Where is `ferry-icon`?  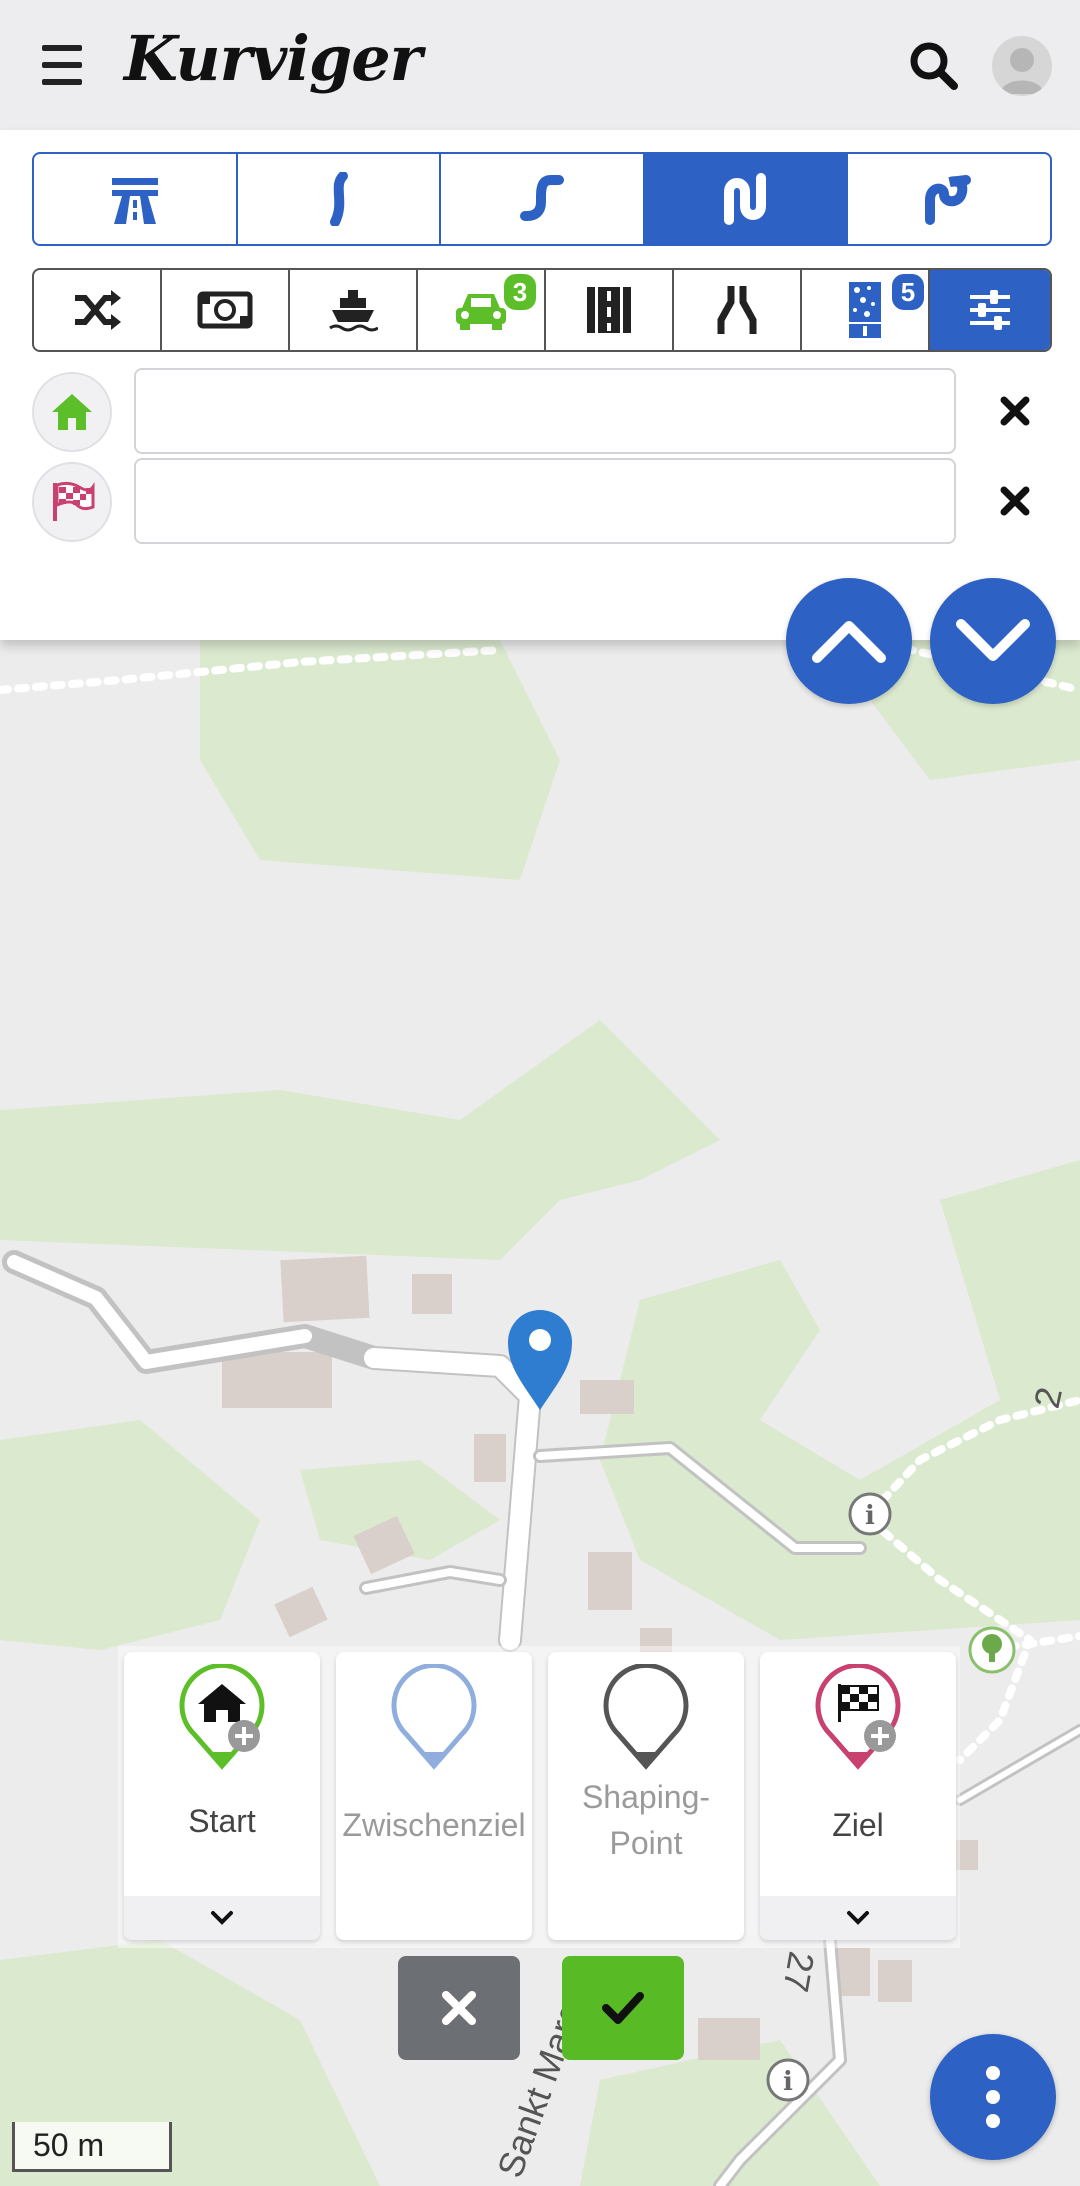 ferry-icon is located at coordinates (353, 311).